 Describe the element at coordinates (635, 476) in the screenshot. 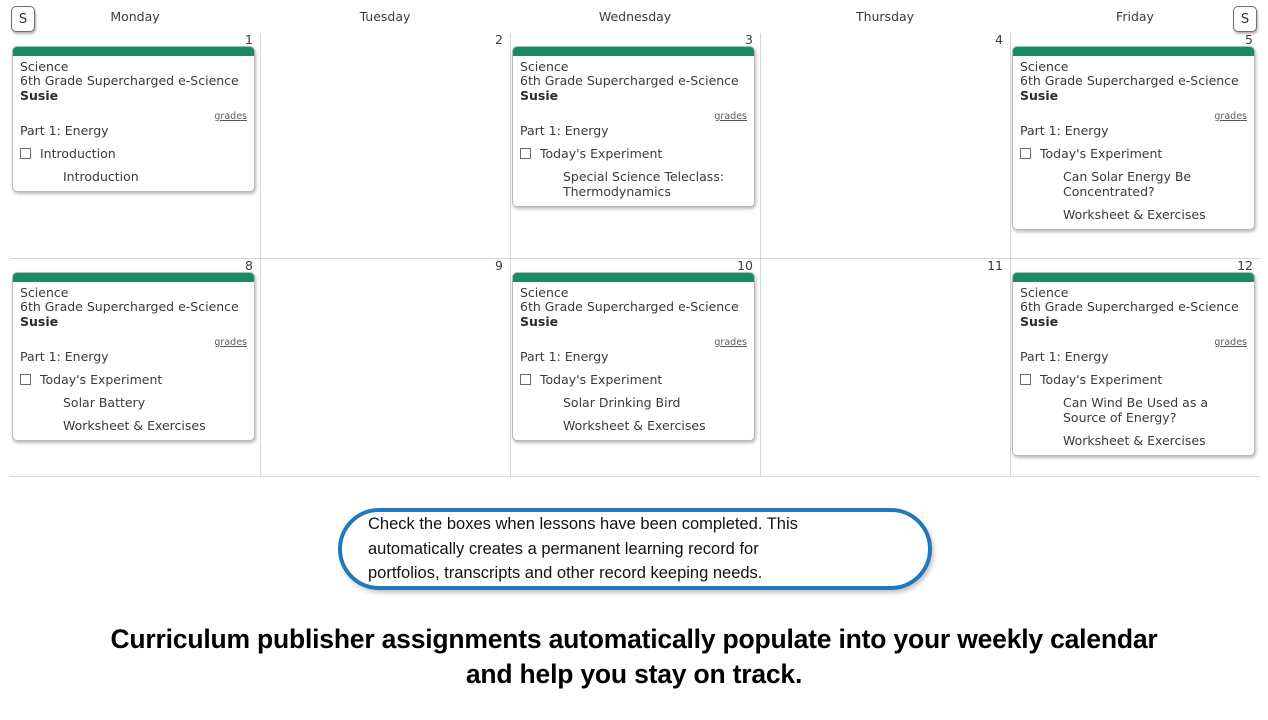

I see `grid-row-divider` at that location.